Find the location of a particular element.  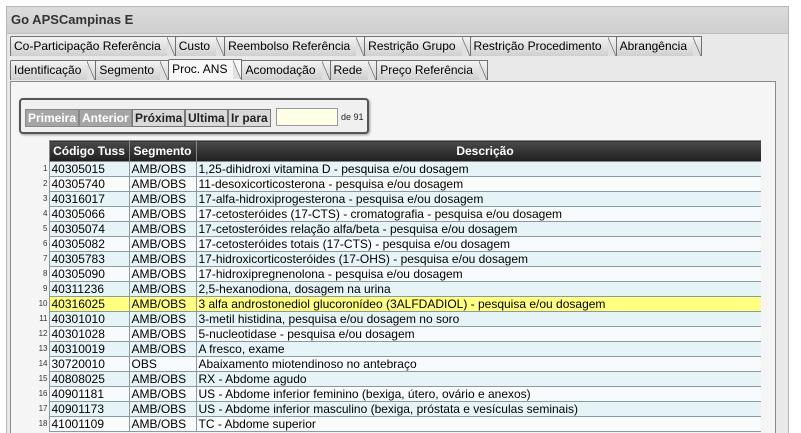

row-number: 1 is located at coordinates (42, 169).